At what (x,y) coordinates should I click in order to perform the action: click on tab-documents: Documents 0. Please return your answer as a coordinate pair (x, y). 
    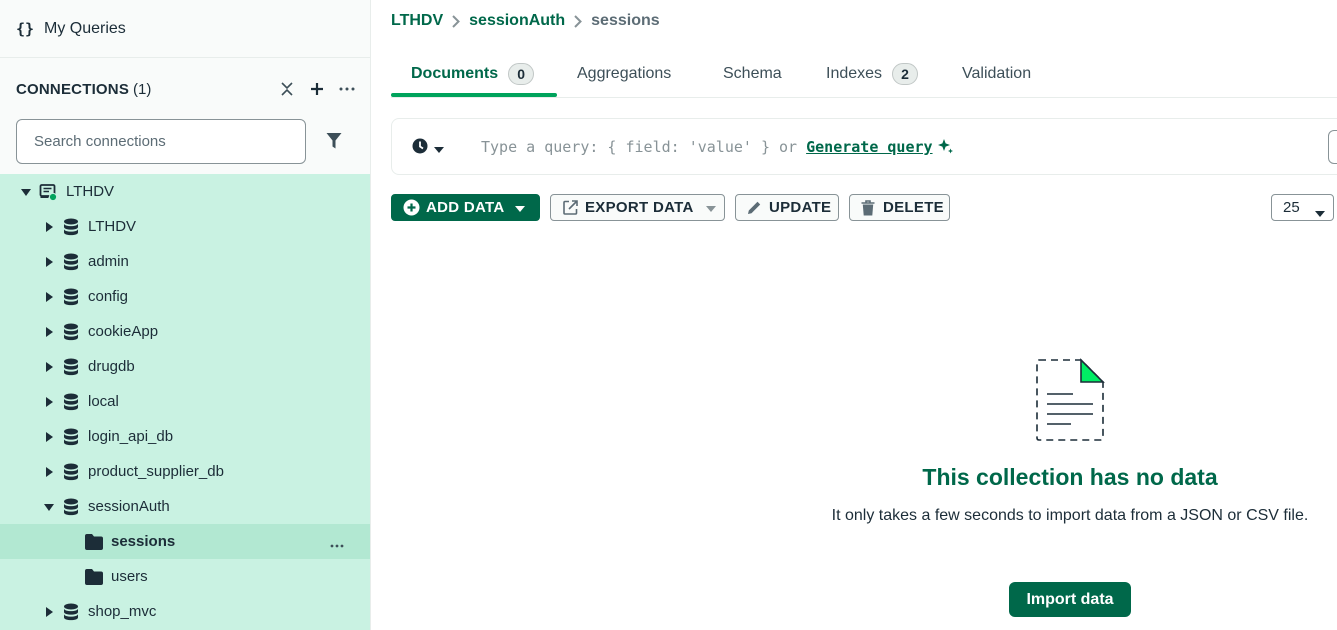
    Looking at the image, I should click on (473, 73).